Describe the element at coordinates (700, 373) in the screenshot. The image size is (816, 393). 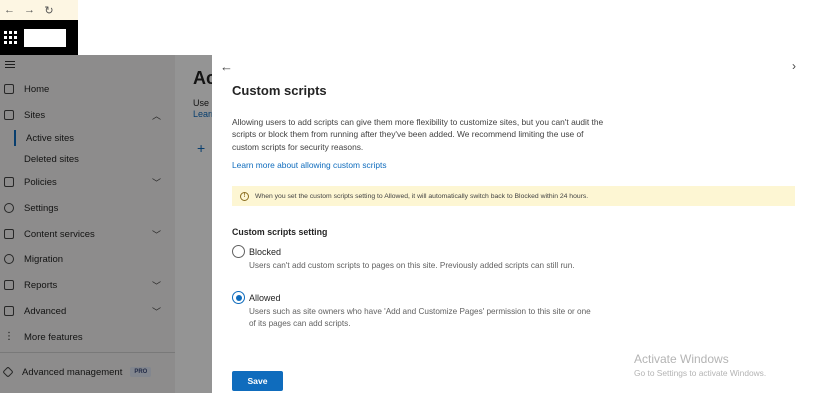
I see `watermark-subtitle: Go to Settings to activate Windows.` at that location.